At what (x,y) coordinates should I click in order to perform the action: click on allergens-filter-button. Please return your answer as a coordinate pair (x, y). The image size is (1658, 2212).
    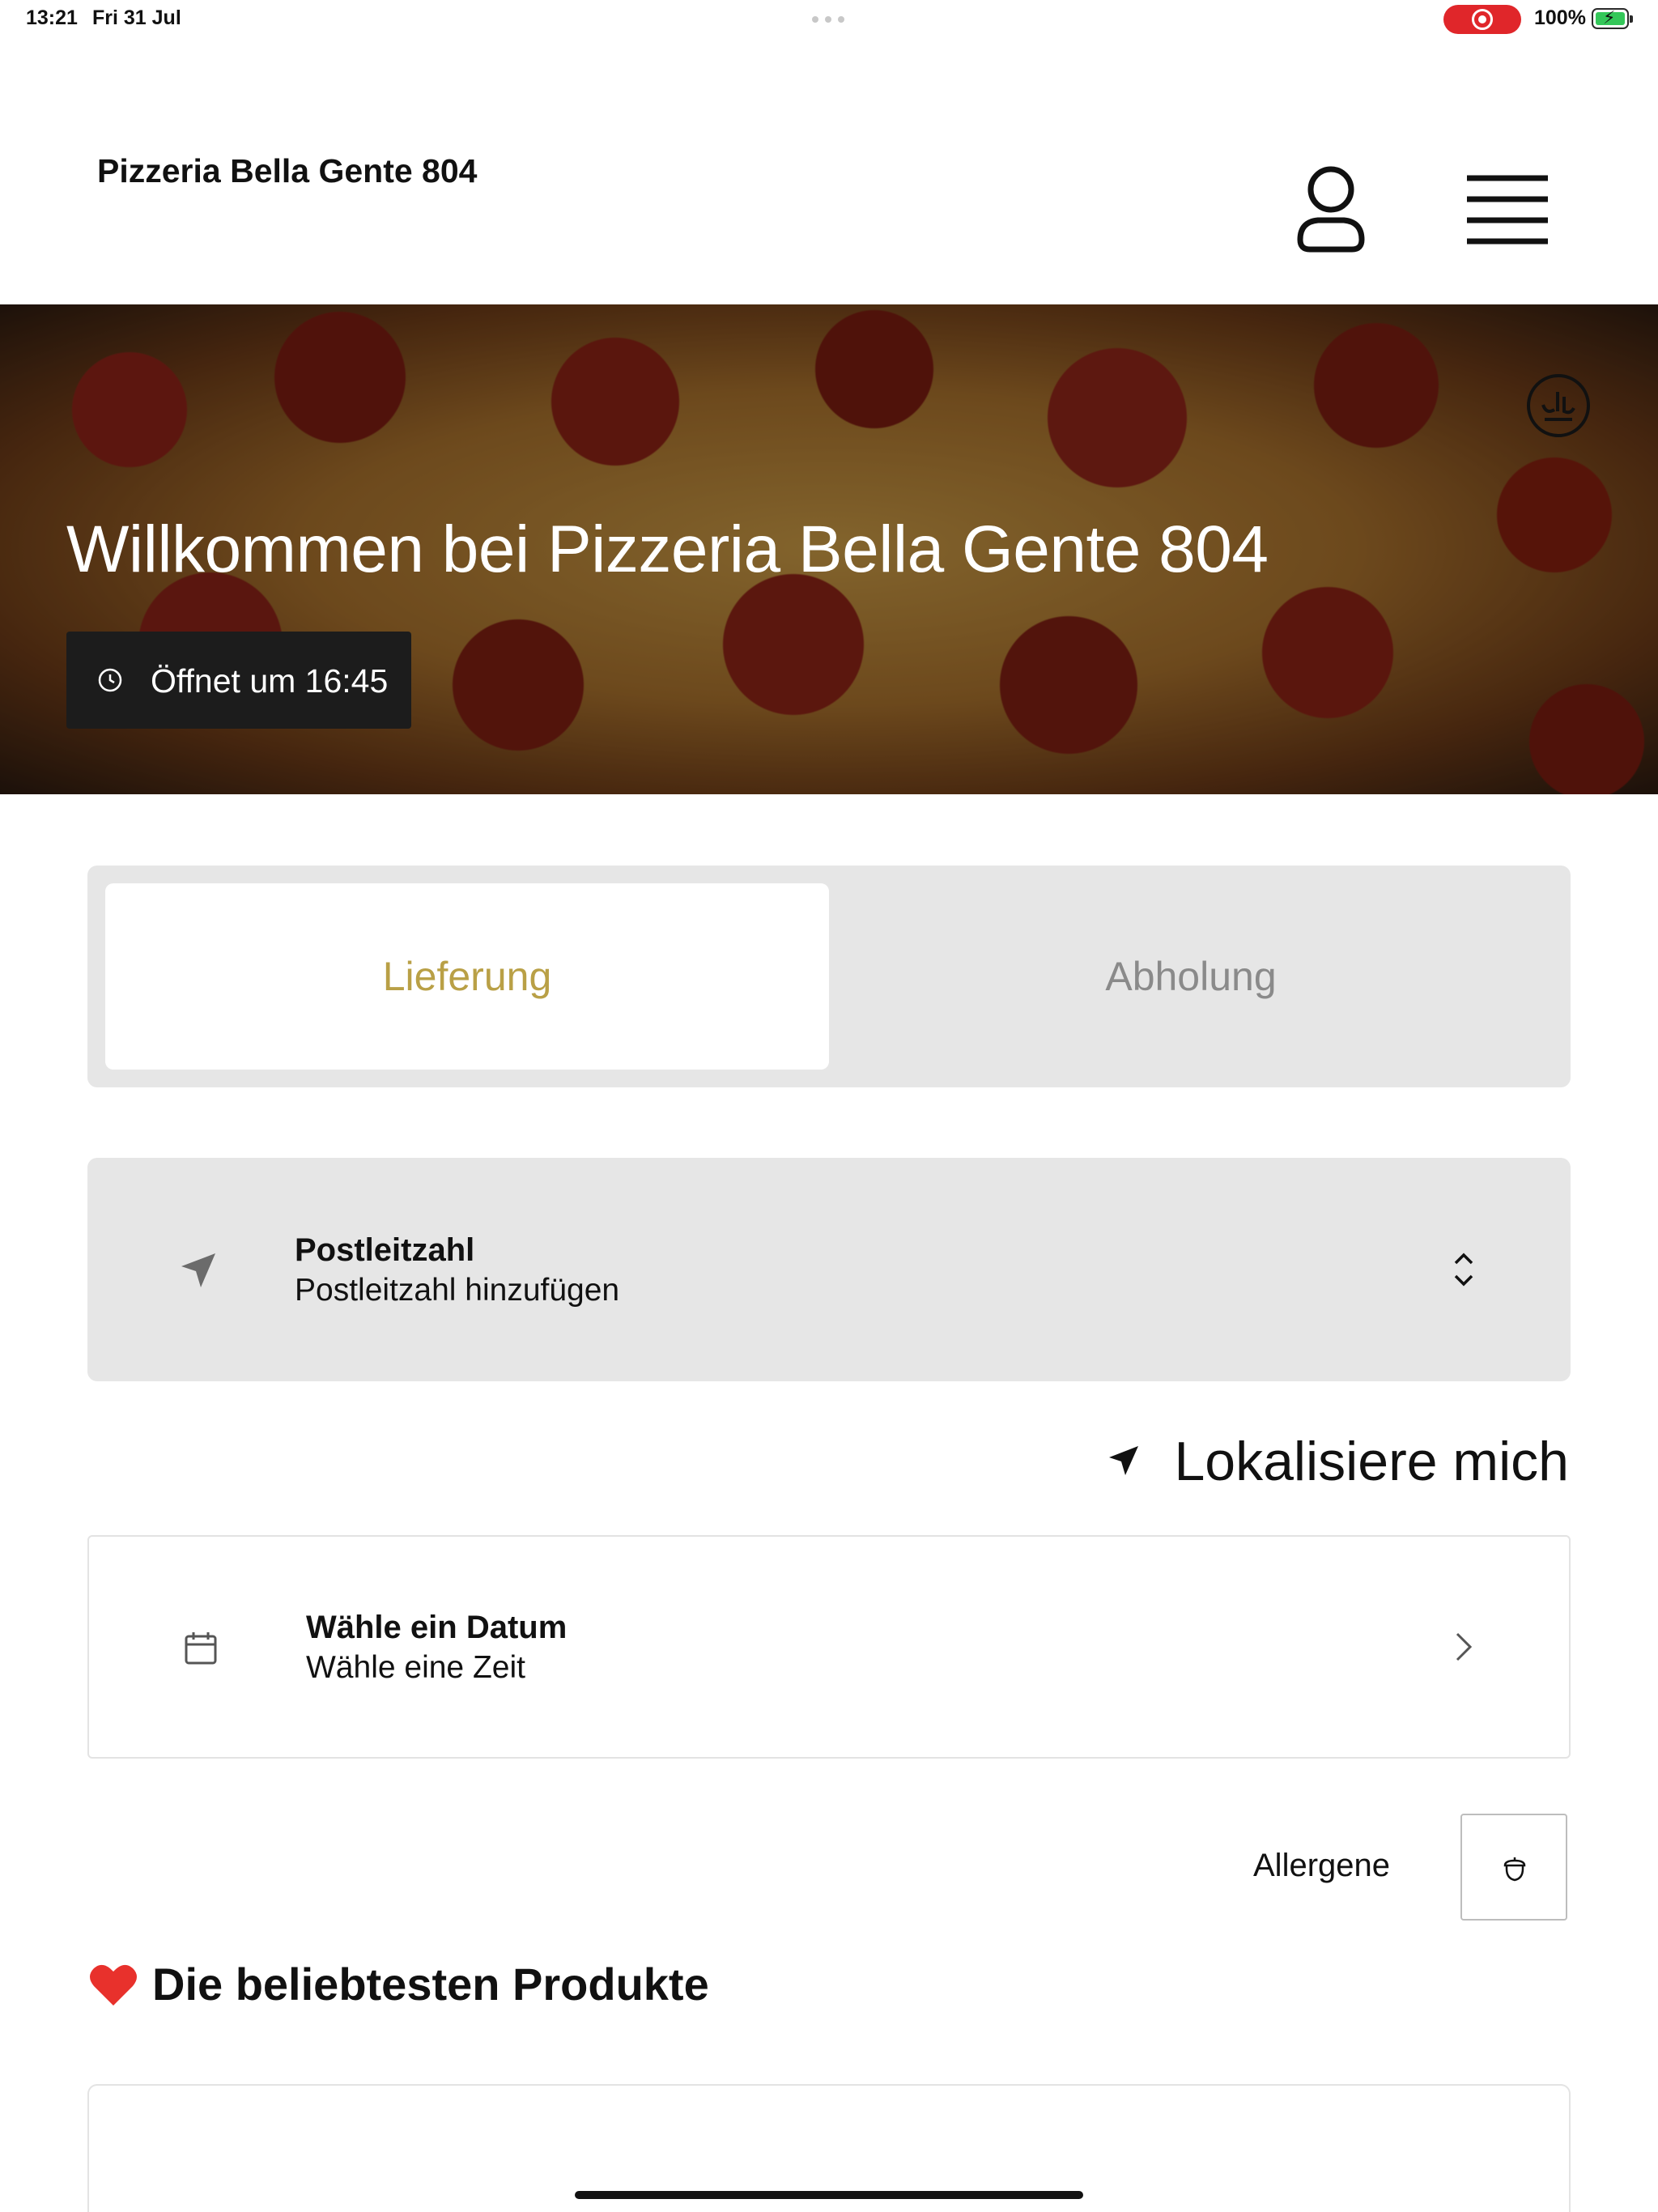
    Looking at the image, I should click on (1513, 1867).